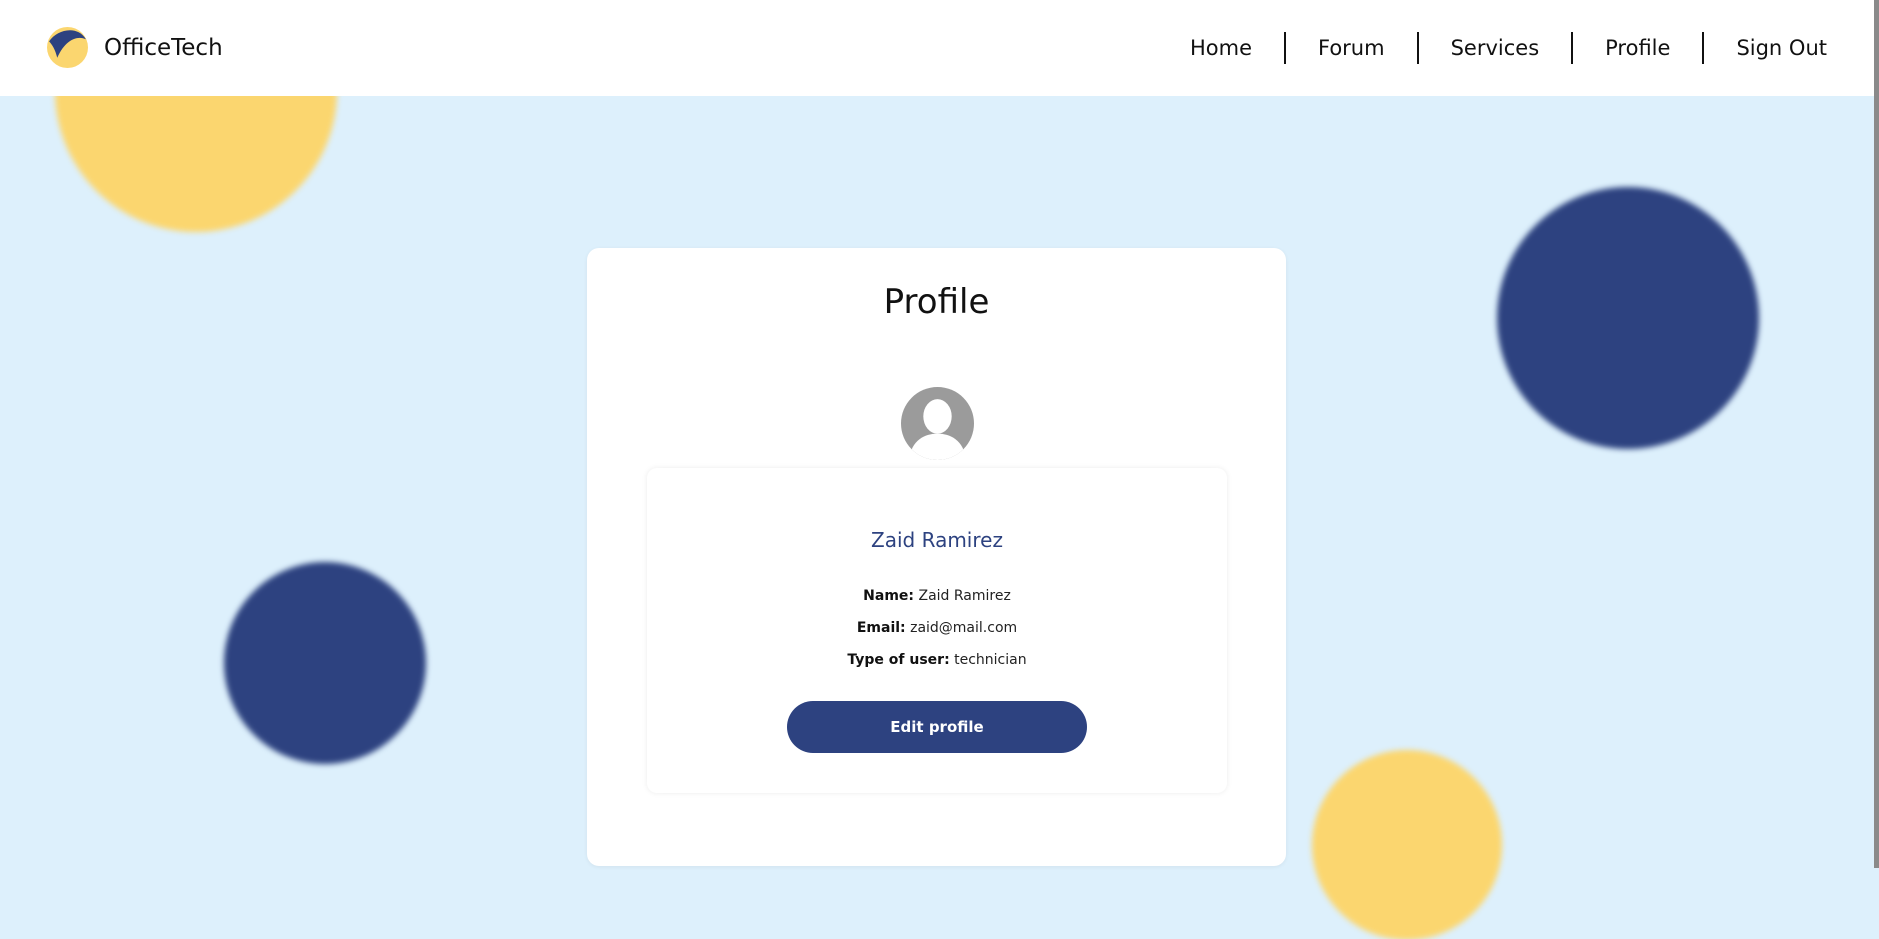  Describe the element at coordinates (163, 47) in the screenshot. I see `brand-name: OfficeTech` at that location.